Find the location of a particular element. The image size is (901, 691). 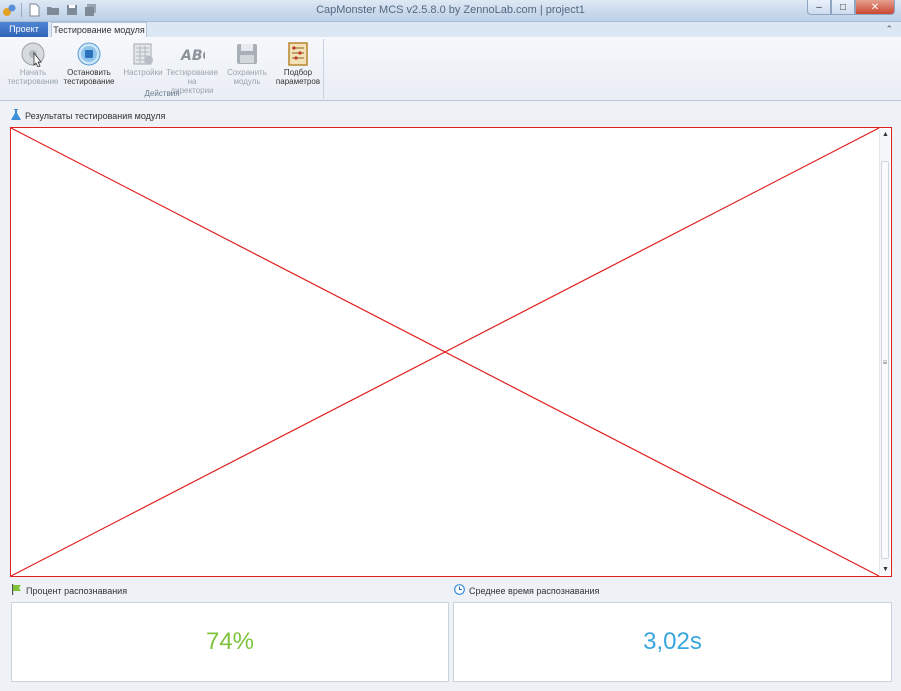

vertical-scrollbar: ▲ ≡ ▼ is located at coordinates (884, 352).